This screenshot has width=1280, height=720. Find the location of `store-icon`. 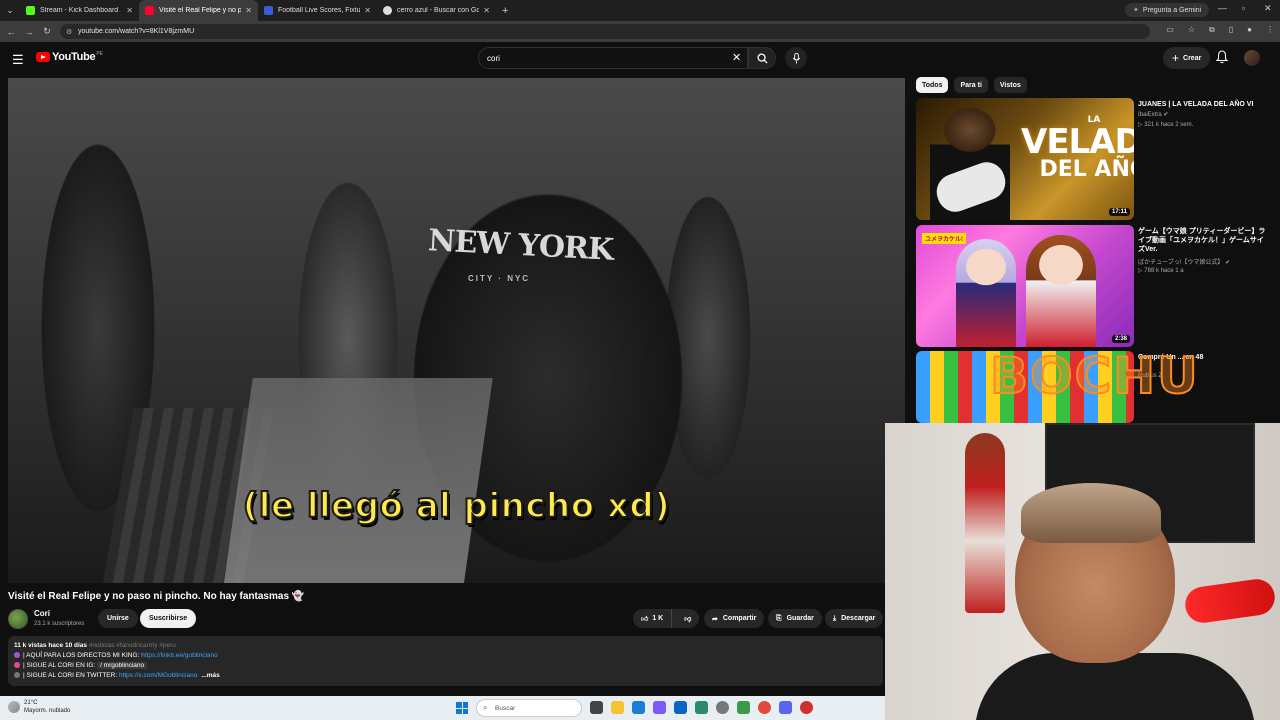

store-icon is located at coordinates (638, 707).